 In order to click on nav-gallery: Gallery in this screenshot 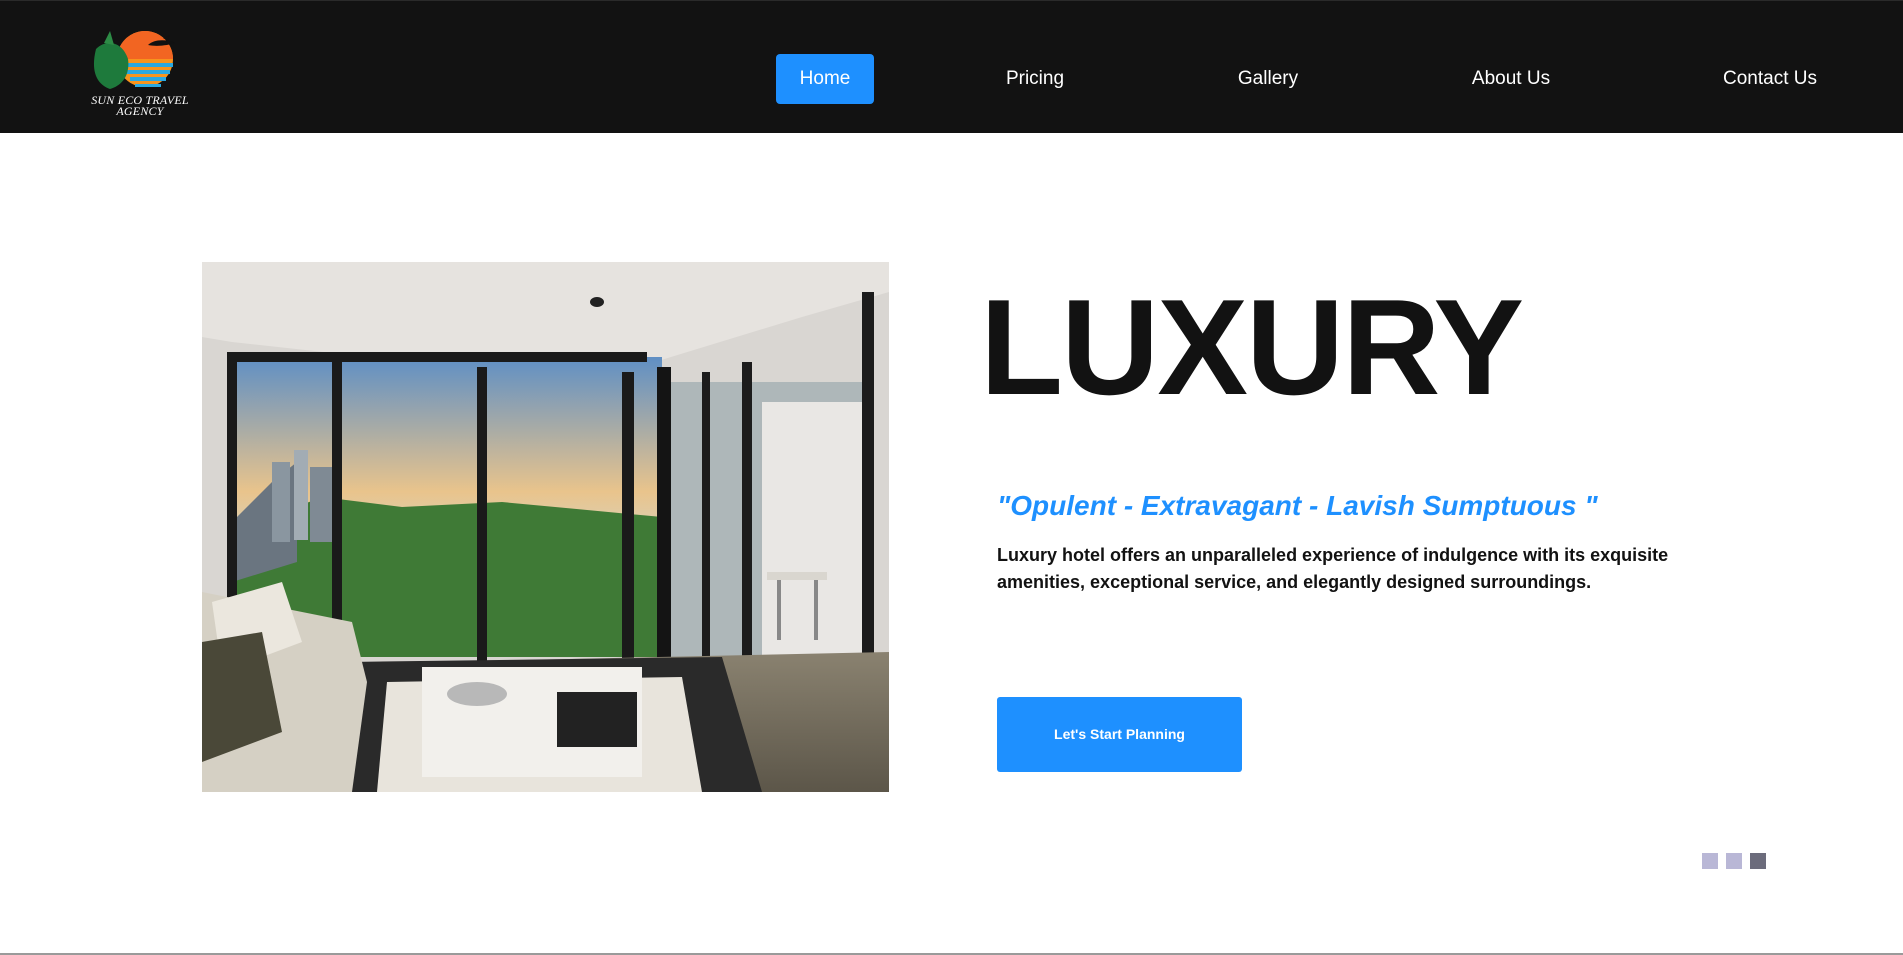, I will do `click(1268, 79)`.